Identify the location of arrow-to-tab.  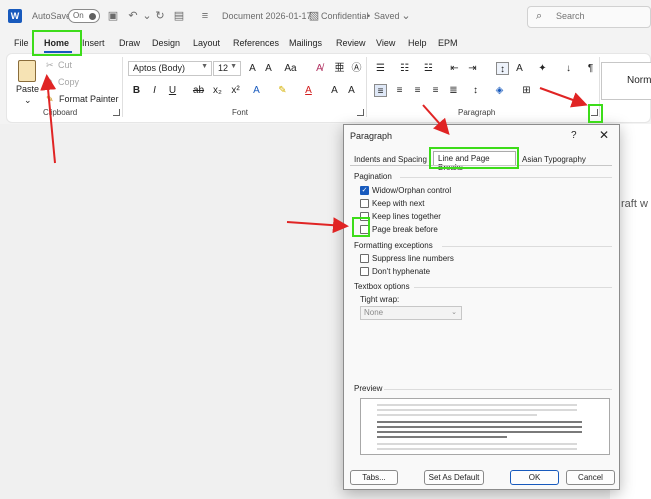
(436, 119).